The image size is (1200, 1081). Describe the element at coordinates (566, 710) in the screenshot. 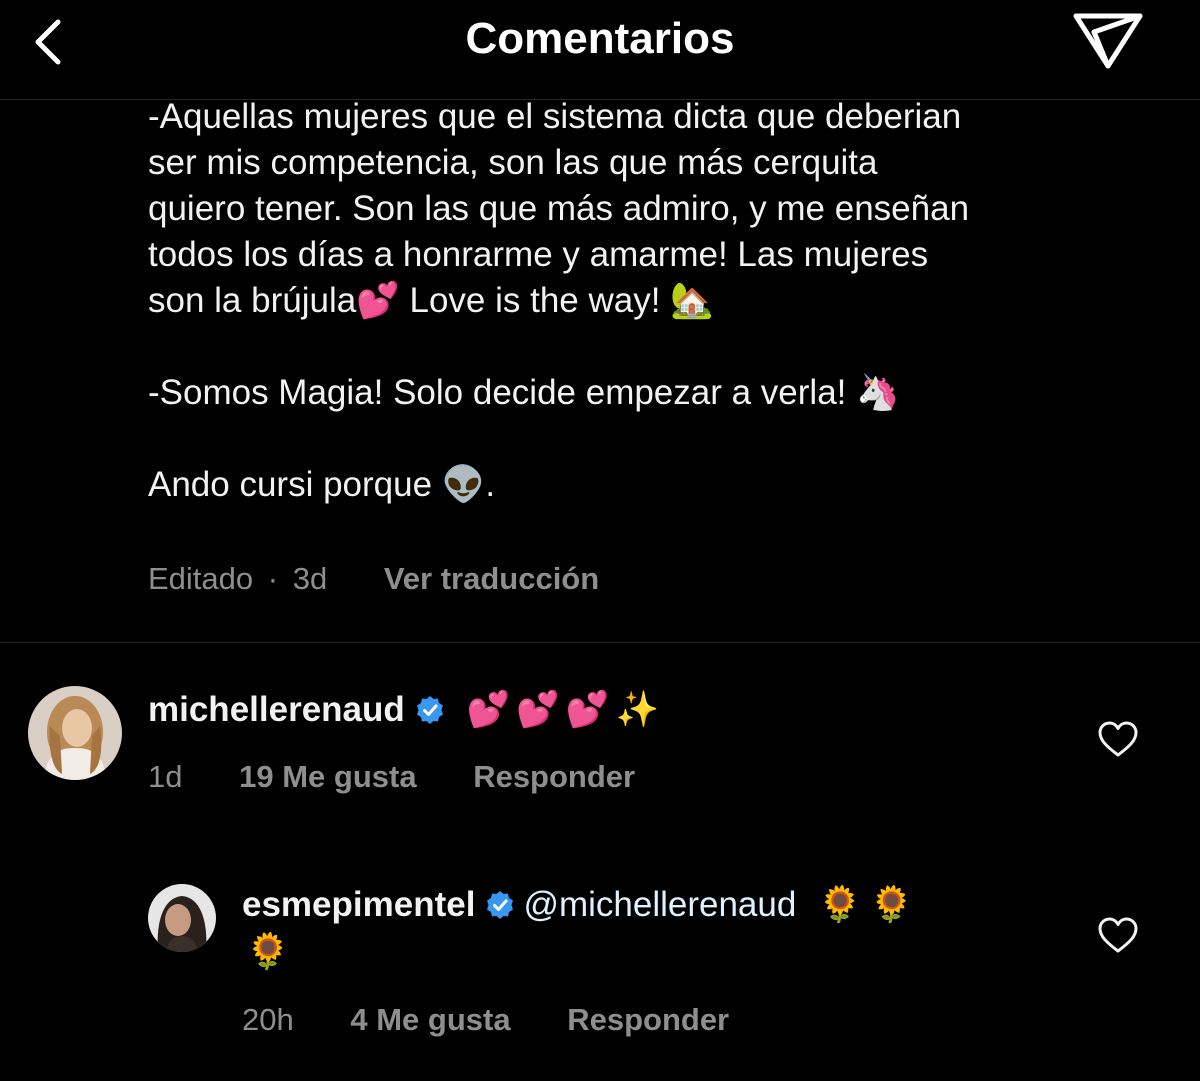

I see `comment-text: 💕💕💕✨` at that location.